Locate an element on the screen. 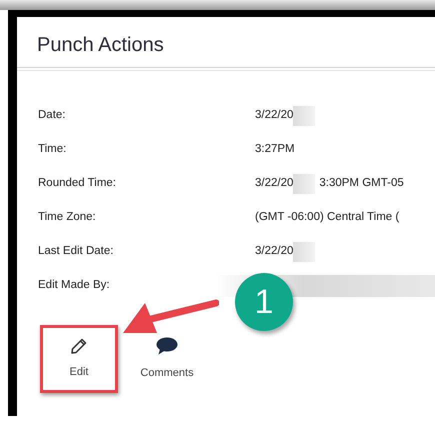 The image size is (435, 423). field-label: Edit Made By: is located at coordinates (74, 286).